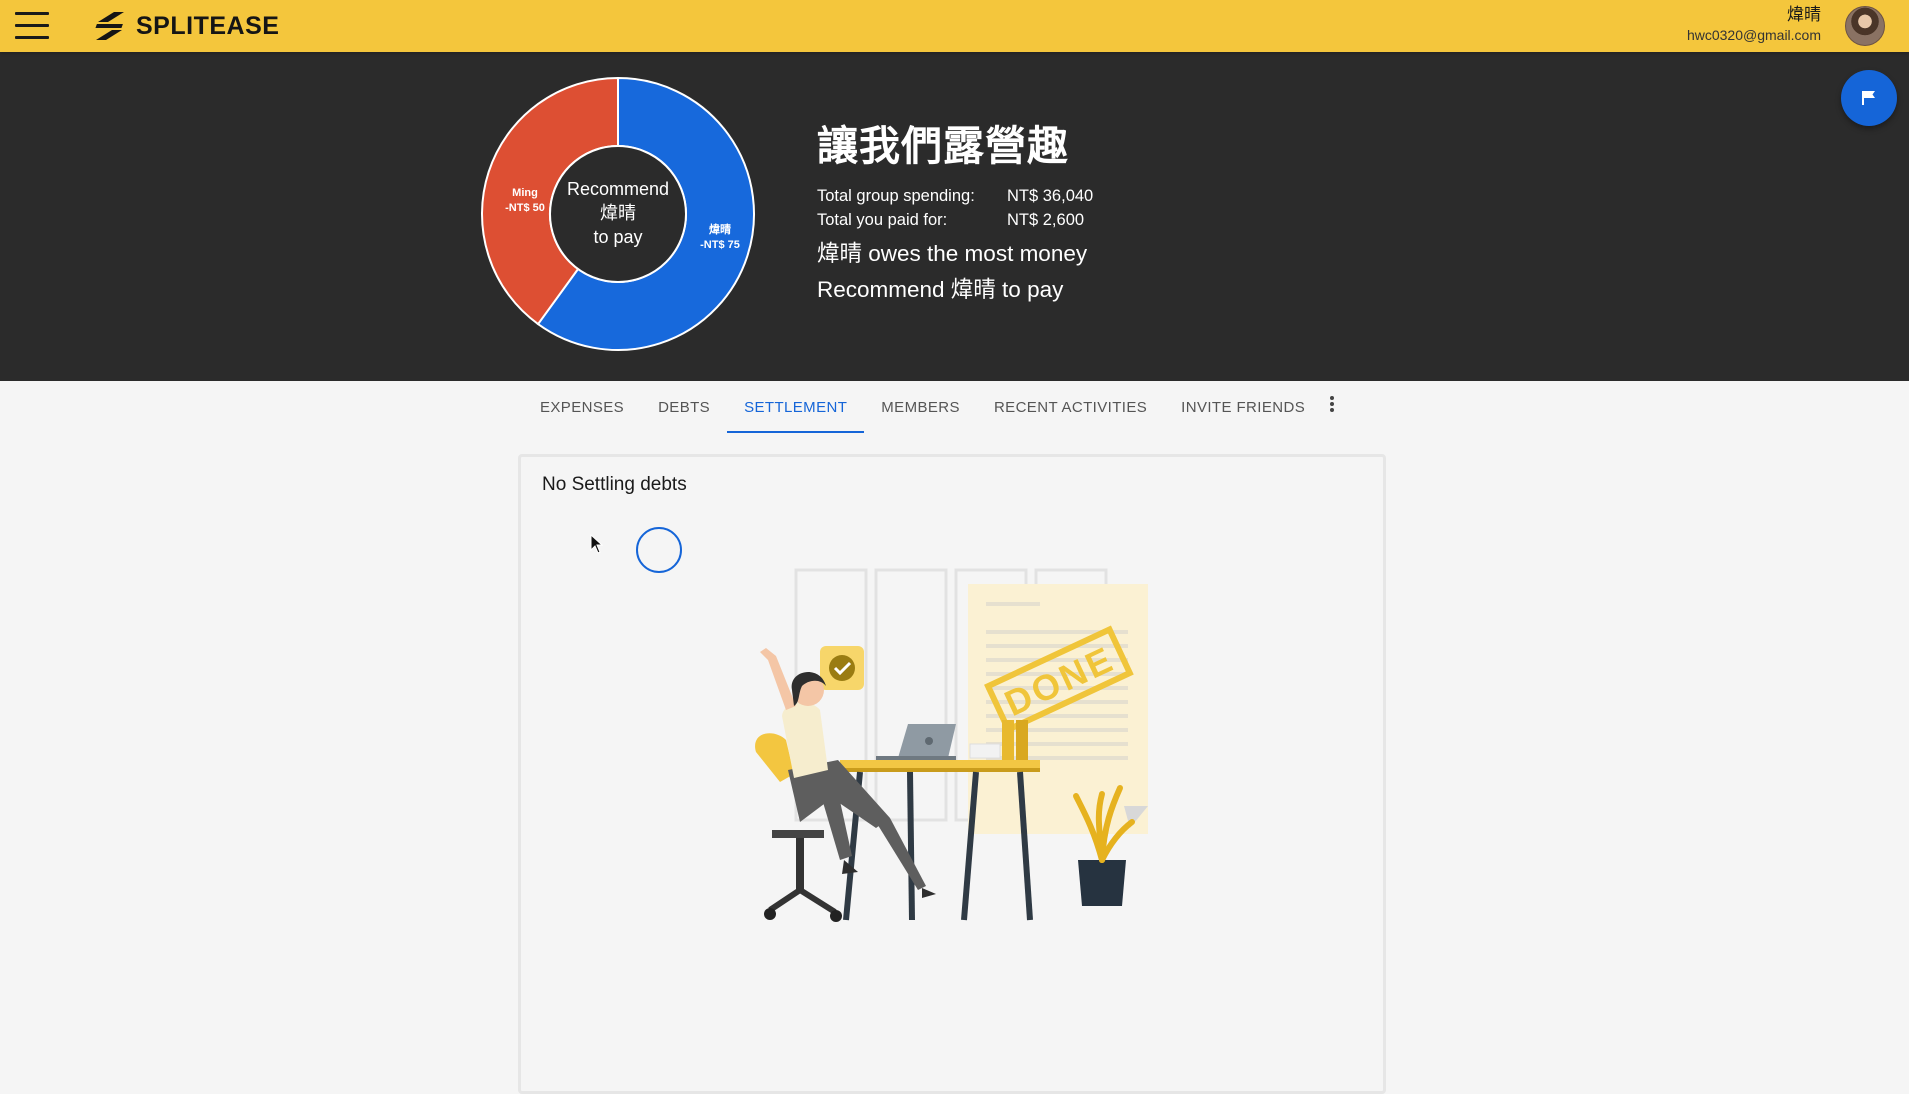 This screenshot has width=1909, height=1094. I want to click on app-bar: SPLITEASE 煒晴 hwc0320@gmail.com, so click(954, 26).